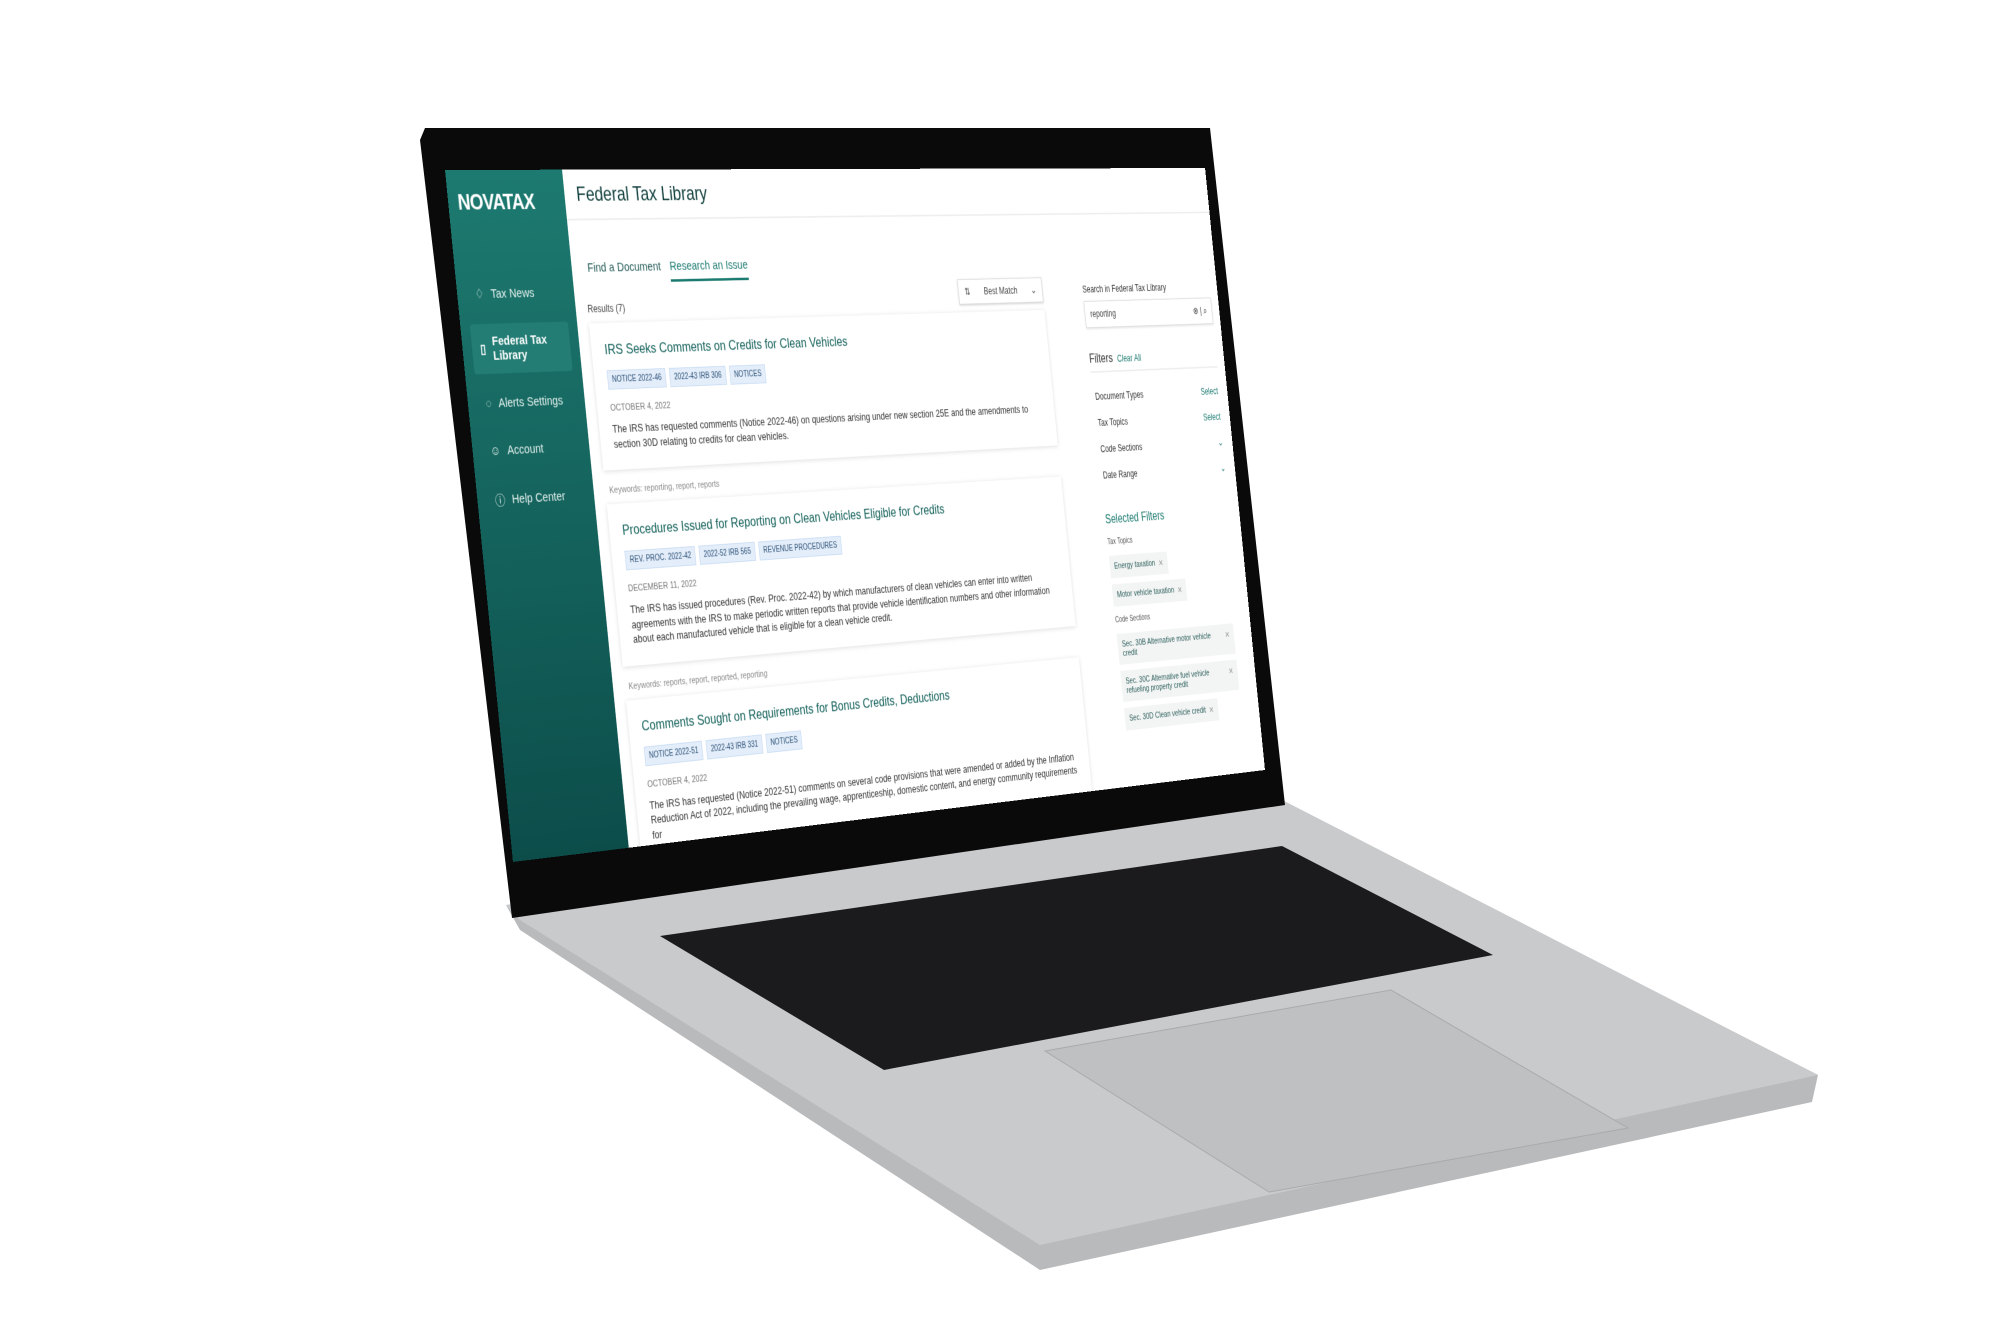 The image size is (2000, 1333). Describe the element at coordinates (483, 349) in the screenshot. I see `document-icon: ▯` at that location.